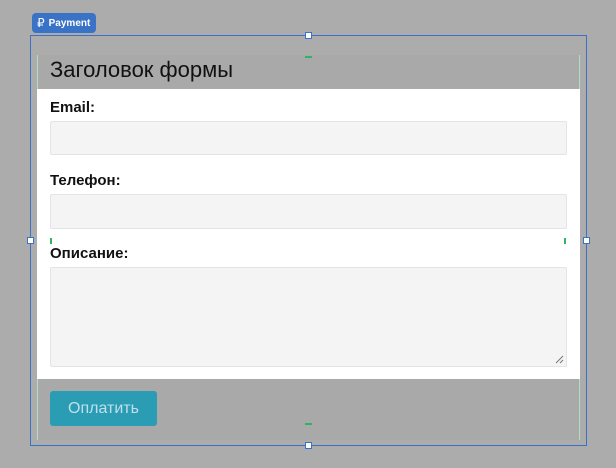 This screenshot has height=468, width=616. I want to click on badge-label: Payment, so click(69, 23).